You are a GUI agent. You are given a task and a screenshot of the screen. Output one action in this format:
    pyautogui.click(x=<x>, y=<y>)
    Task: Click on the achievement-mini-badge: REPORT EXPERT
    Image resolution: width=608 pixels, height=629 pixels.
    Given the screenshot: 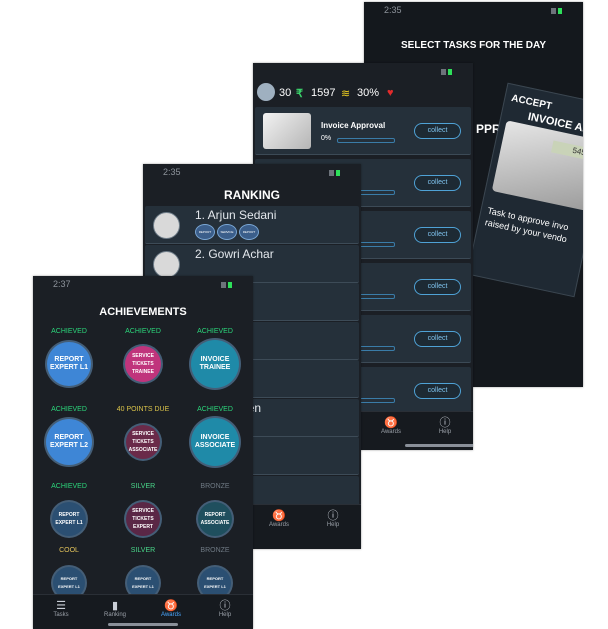 What is the action you would take?
    pyautogui.click(x=205, y=236)
    